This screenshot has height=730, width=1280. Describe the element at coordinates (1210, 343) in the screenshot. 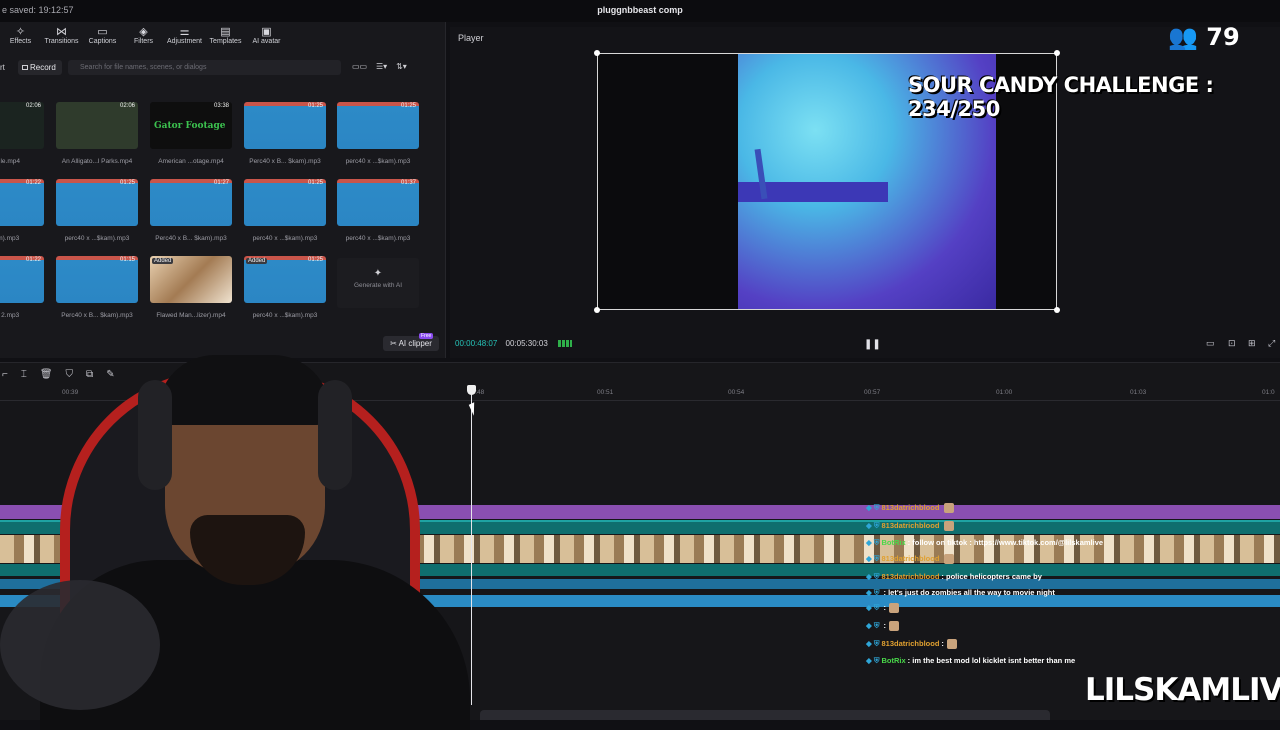

I see `ratio-icon: ▭` at that location.